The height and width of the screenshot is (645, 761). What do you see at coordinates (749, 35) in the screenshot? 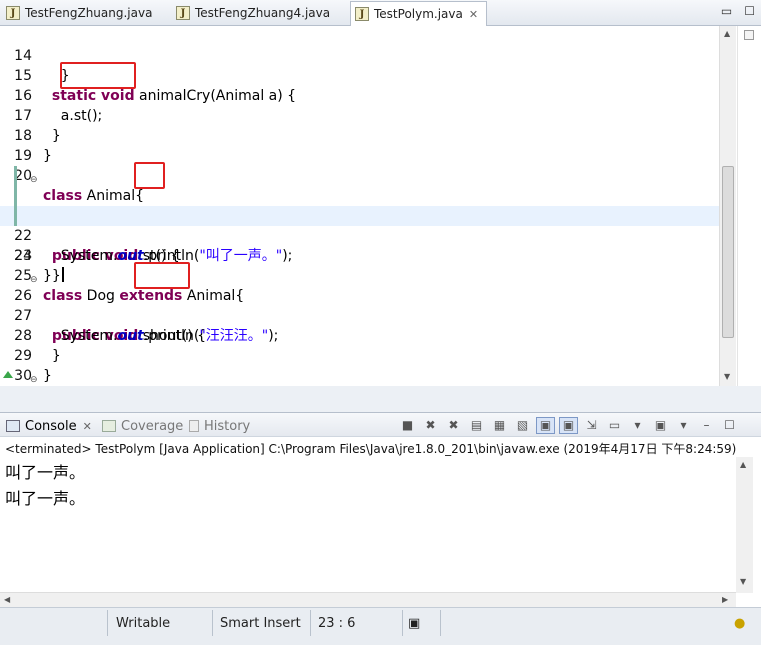
I see `overview-status-icon` at bounding box center [749, 35].